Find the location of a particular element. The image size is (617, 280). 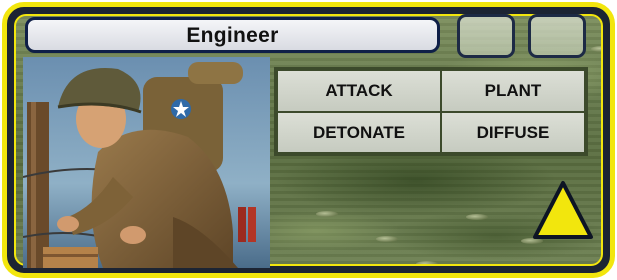

up-arrow-button is located at coordinates (563, 210).